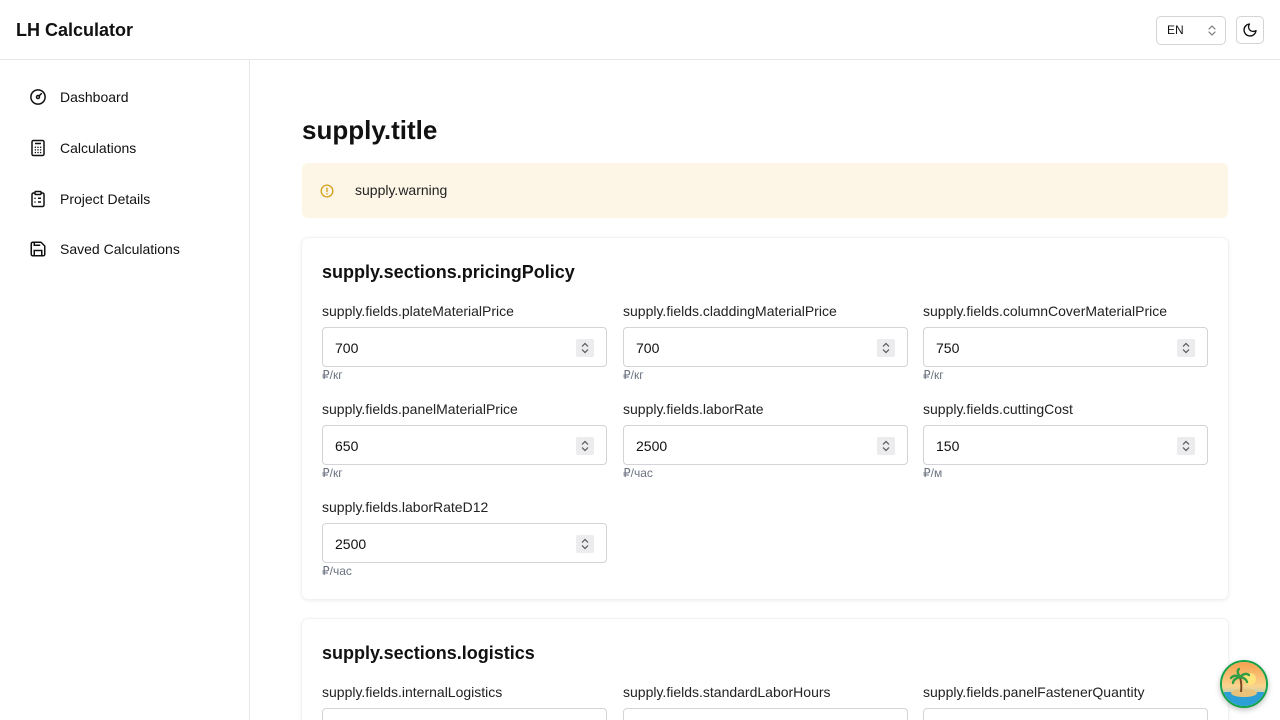  I want to click on standard-labor-hours-field: supply.fields.standardLaborHours, so click(765, 702).